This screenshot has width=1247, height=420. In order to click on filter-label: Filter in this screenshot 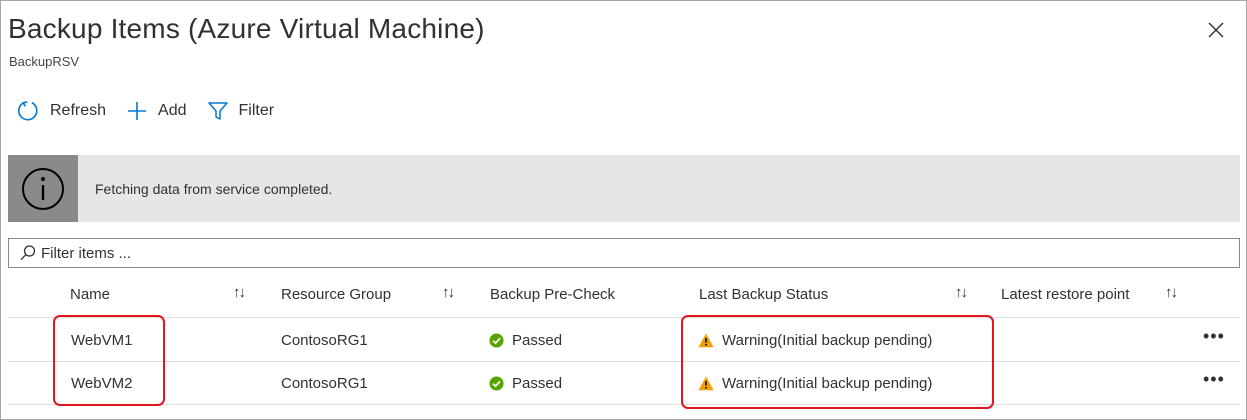, I will do `click(256, 110)`.